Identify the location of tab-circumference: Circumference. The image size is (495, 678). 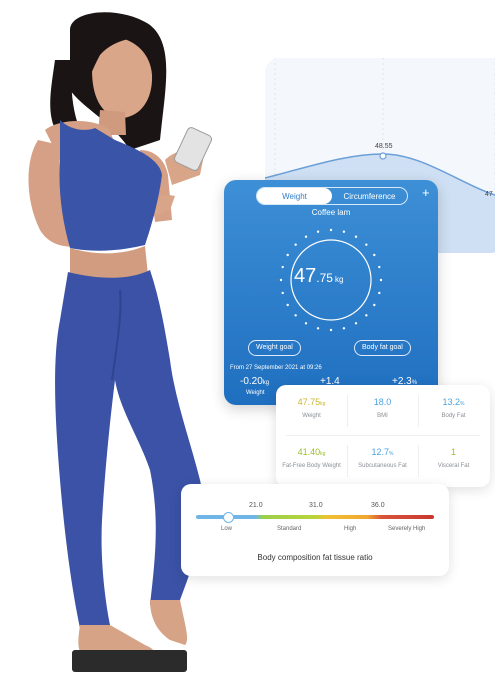
(369, 196).